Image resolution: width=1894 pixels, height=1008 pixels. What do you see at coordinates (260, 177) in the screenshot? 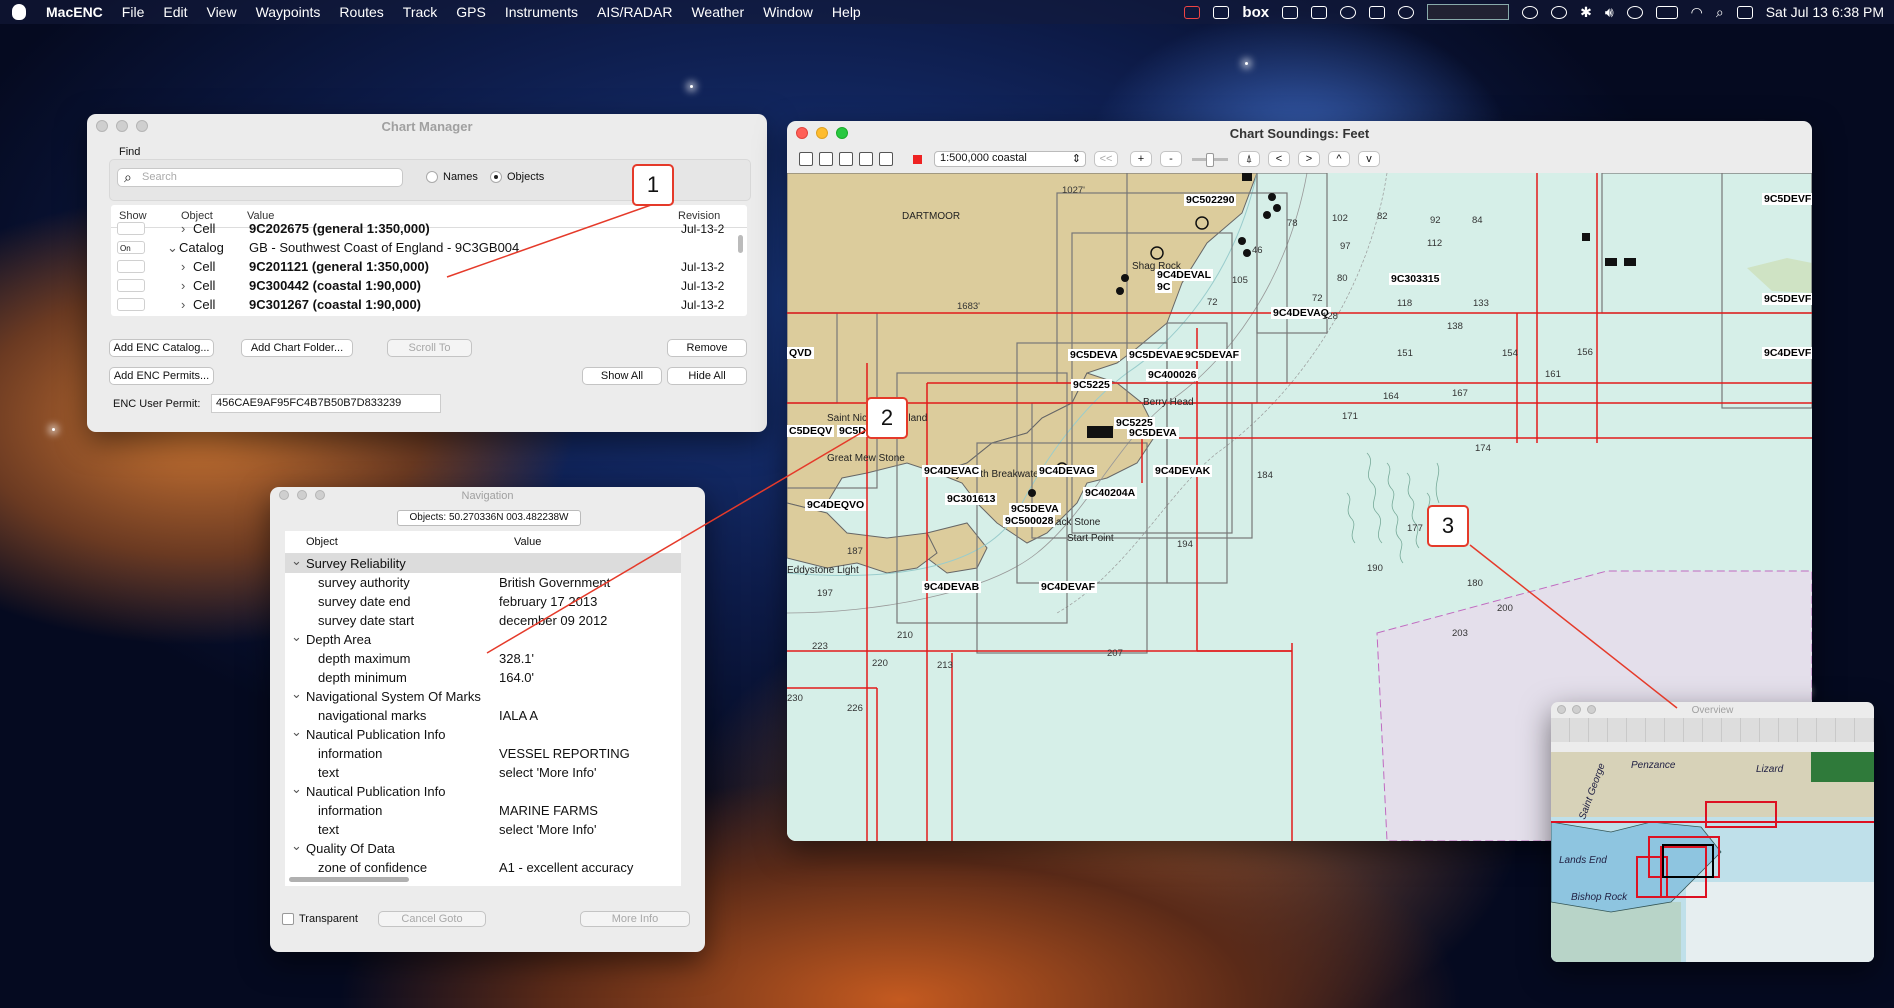
I see `search-field: ⌕ Search` at bounding box center [260, 177].